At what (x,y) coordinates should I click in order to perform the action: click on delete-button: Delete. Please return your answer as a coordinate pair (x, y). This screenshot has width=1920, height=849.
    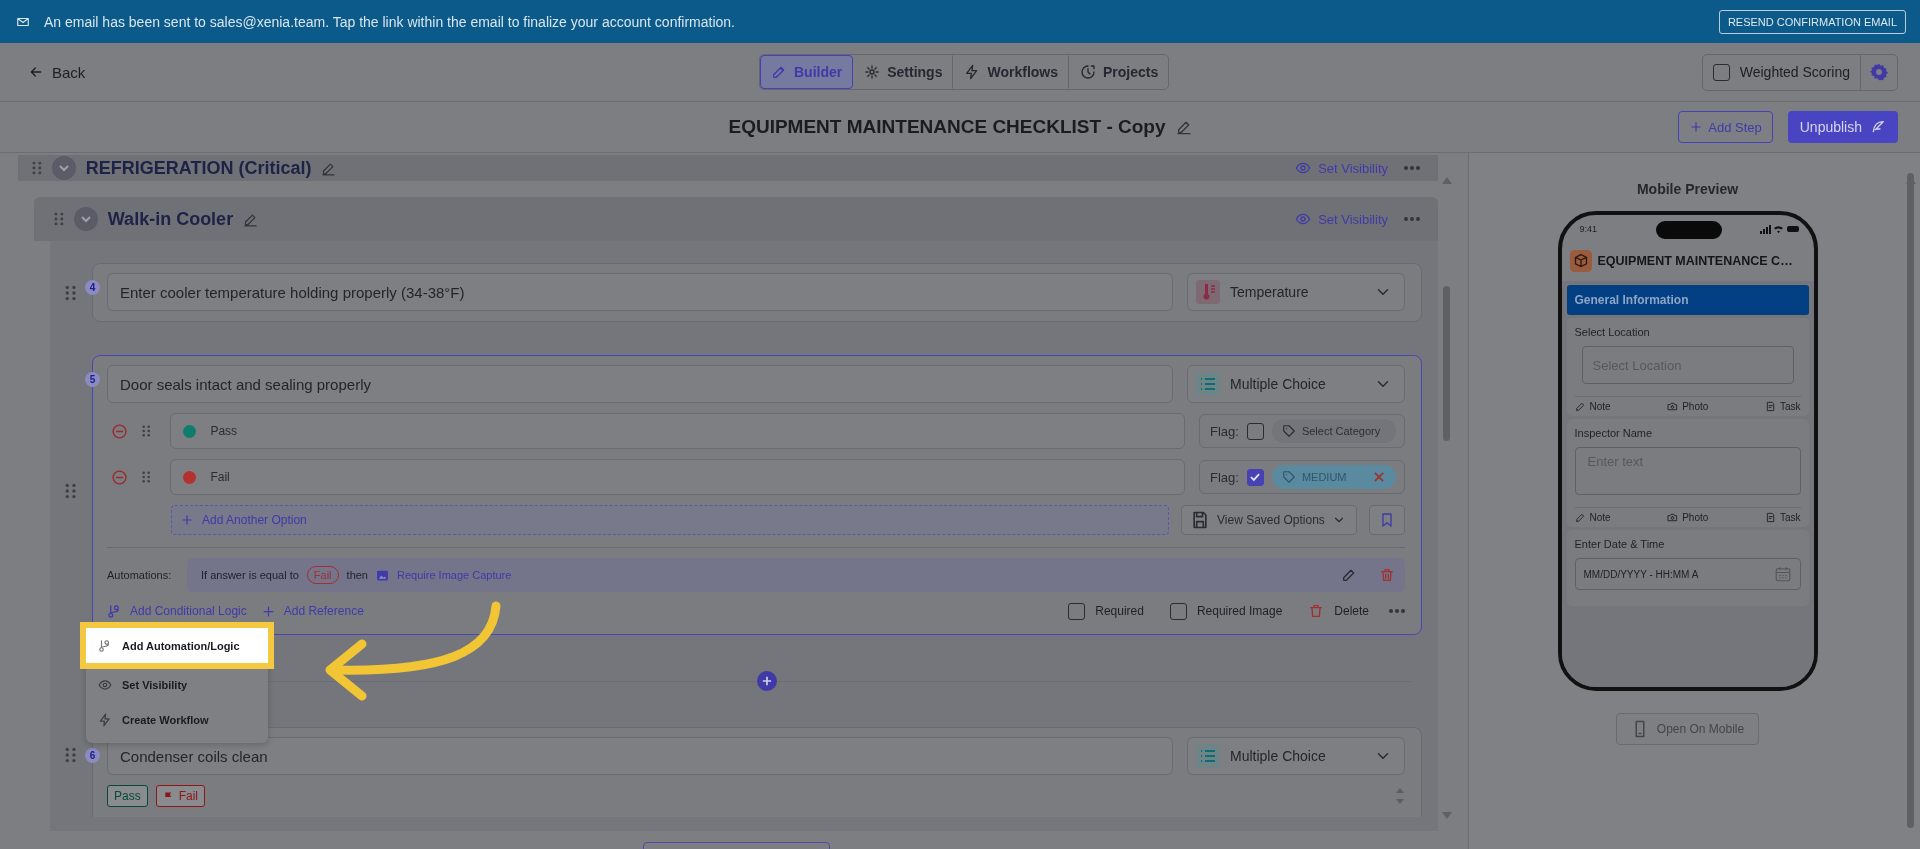
    Looking at the image, I should click on (1338, 611).